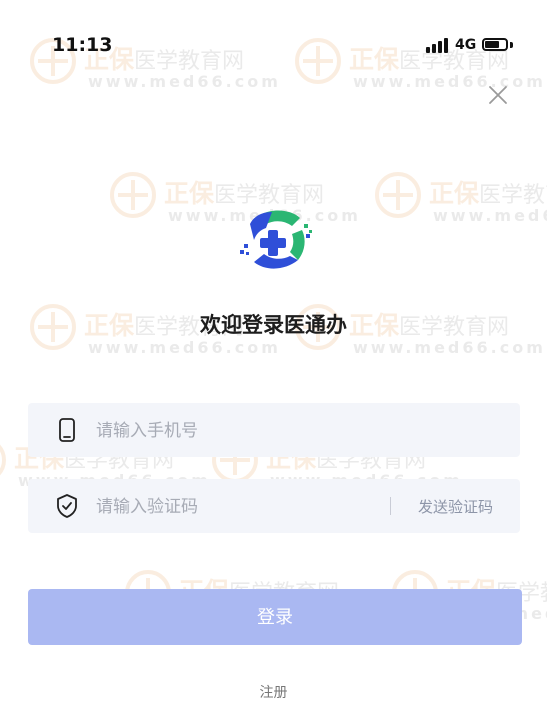  What do you see at coordinates (273, 45) in the screenshot?
I see `status-bar: 11:13 4G` at bounding box center [273, 45].